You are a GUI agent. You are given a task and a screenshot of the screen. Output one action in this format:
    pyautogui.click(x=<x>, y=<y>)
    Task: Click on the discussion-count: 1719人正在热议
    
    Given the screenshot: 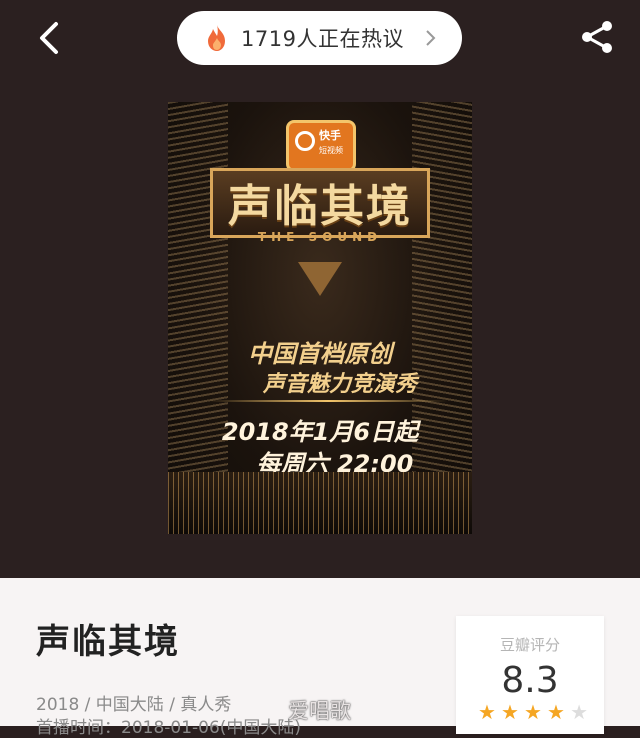 What is the action you would take?
    pyautogui.click(x=322, y=39)
    